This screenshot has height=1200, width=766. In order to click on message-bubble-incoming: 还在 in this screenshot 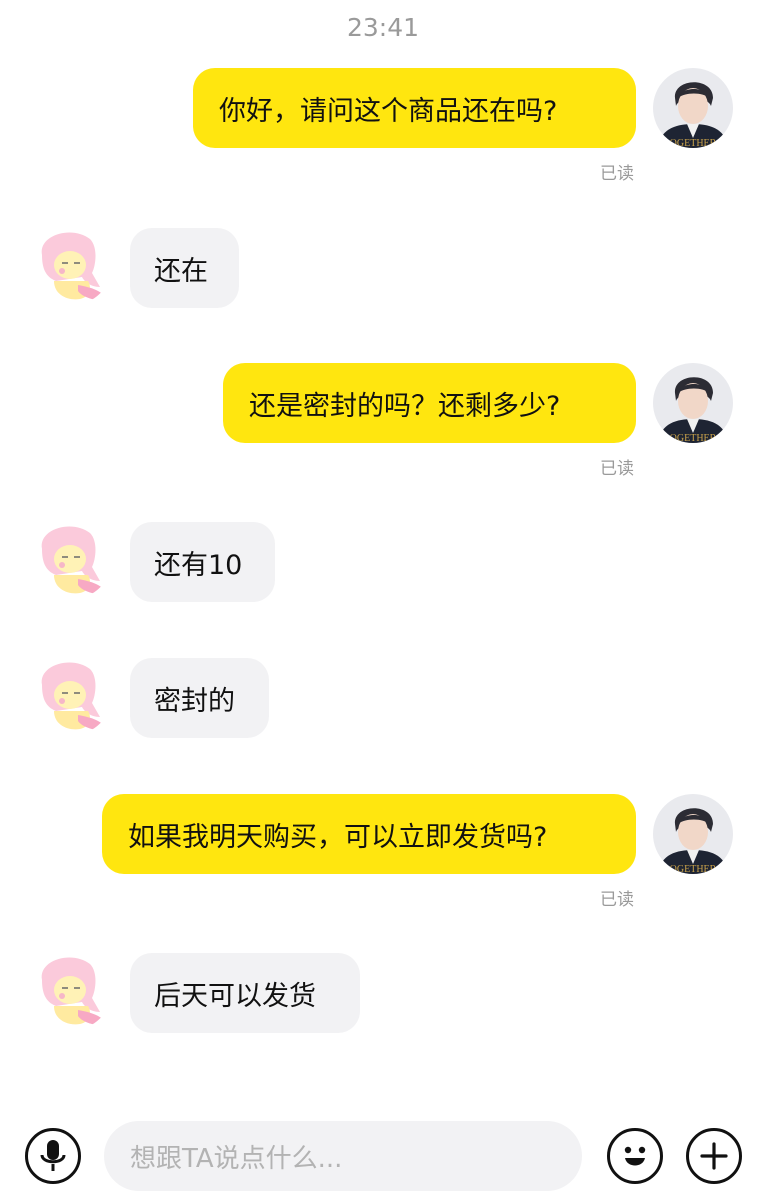, I will do `click(184, 268)`.